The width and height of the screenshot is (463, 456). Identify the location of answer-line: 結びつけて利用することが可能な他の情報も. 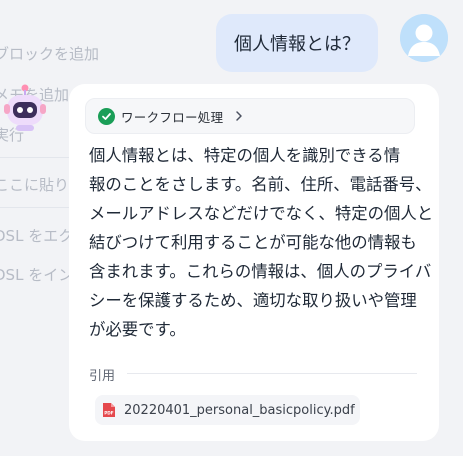
(253, 242).